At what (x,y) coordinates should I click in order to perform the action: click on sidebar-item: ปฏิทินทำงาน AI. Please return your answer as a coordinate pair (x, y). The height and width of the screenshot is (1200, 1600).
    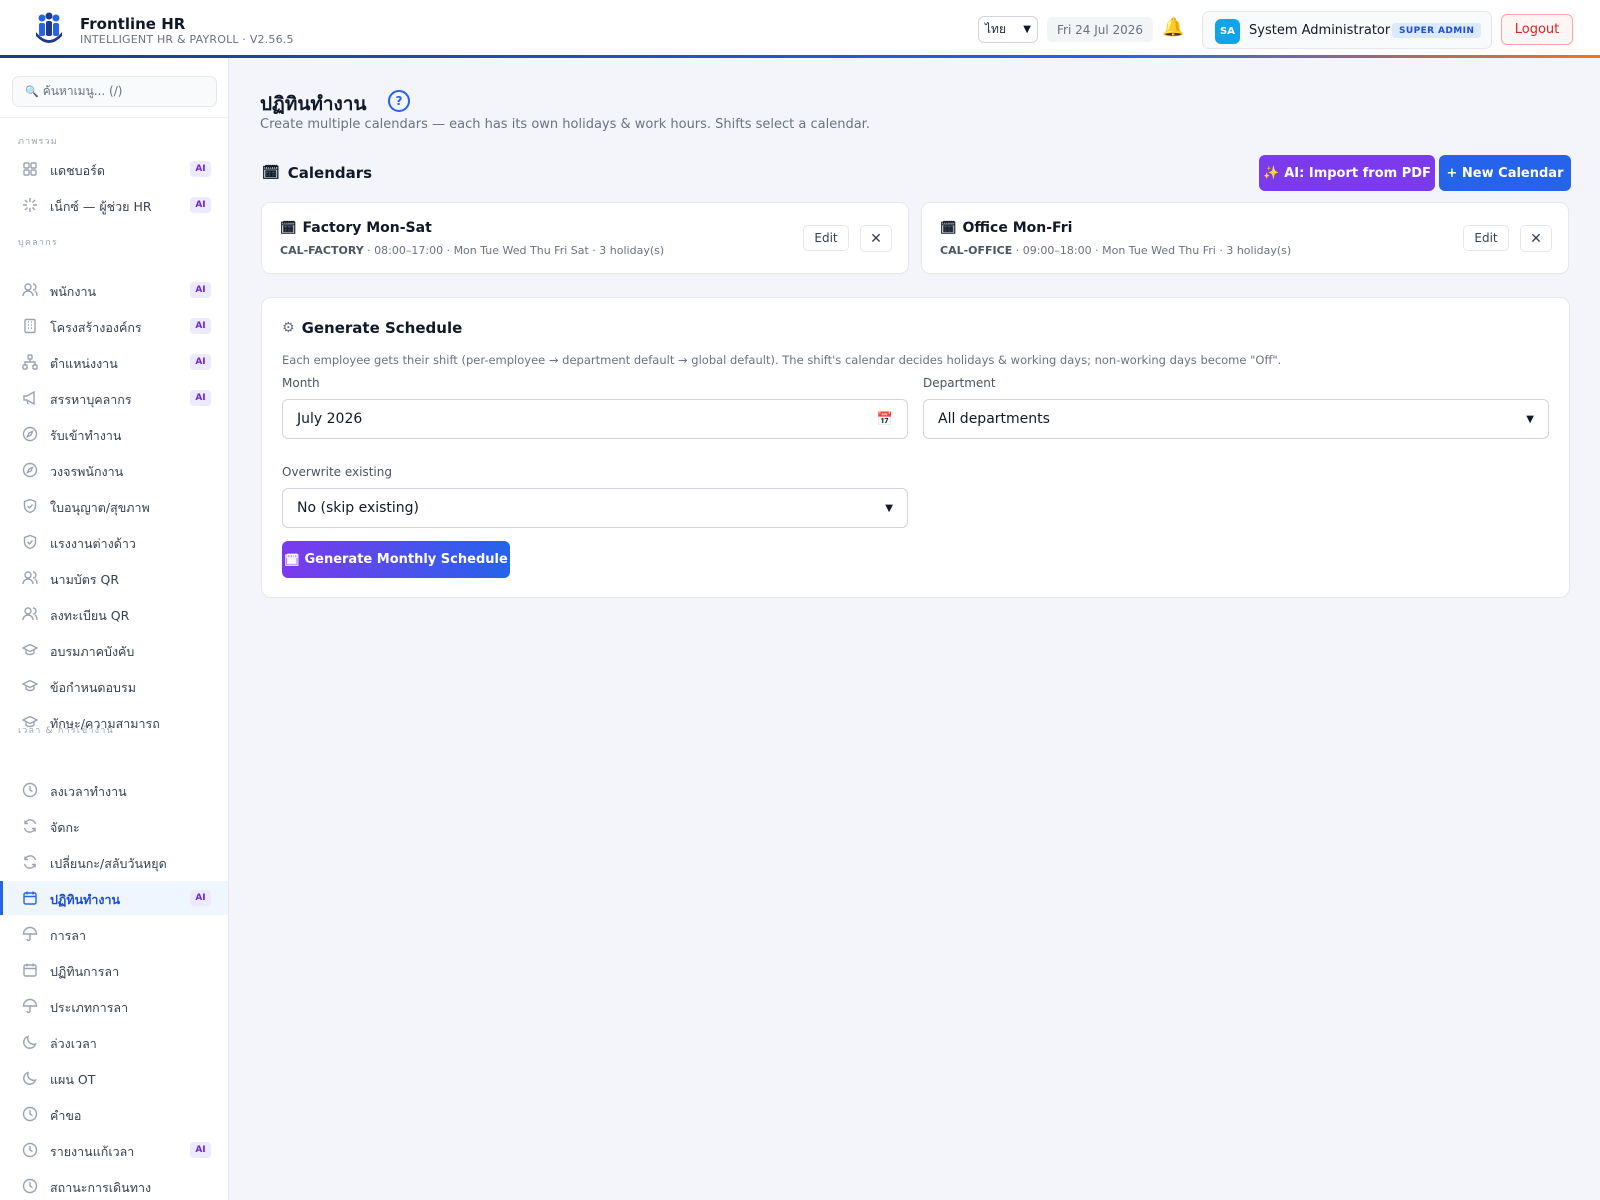
    Looking at the image, I should click on (114, 898).